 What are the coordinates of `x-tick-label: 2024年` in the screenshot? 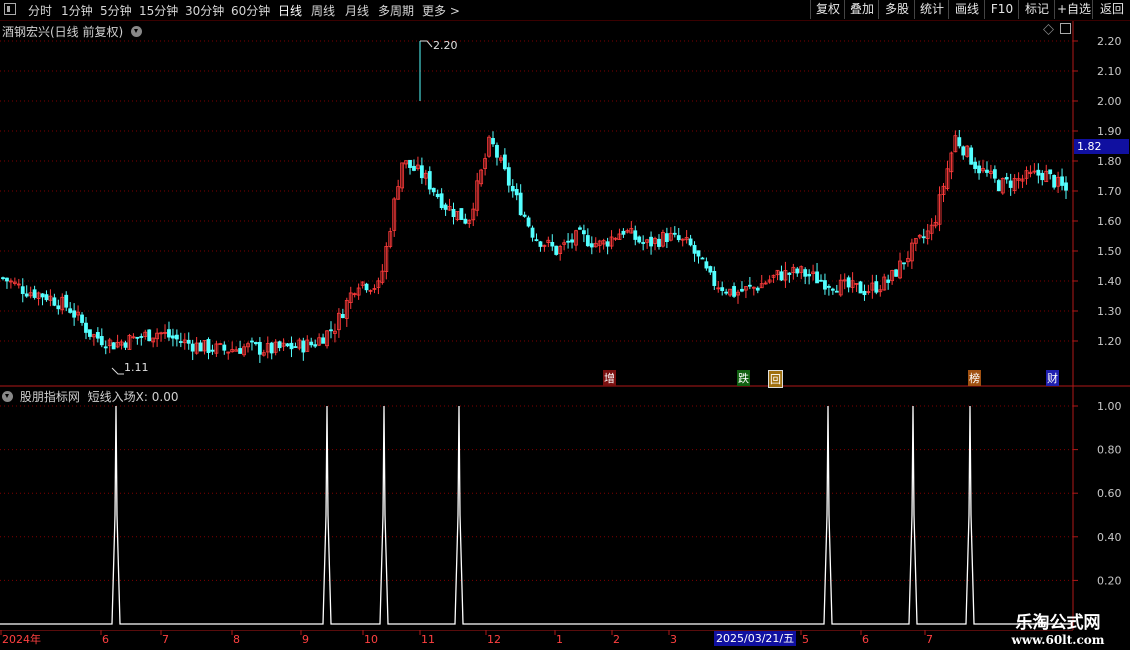 It's located at (21, 639).